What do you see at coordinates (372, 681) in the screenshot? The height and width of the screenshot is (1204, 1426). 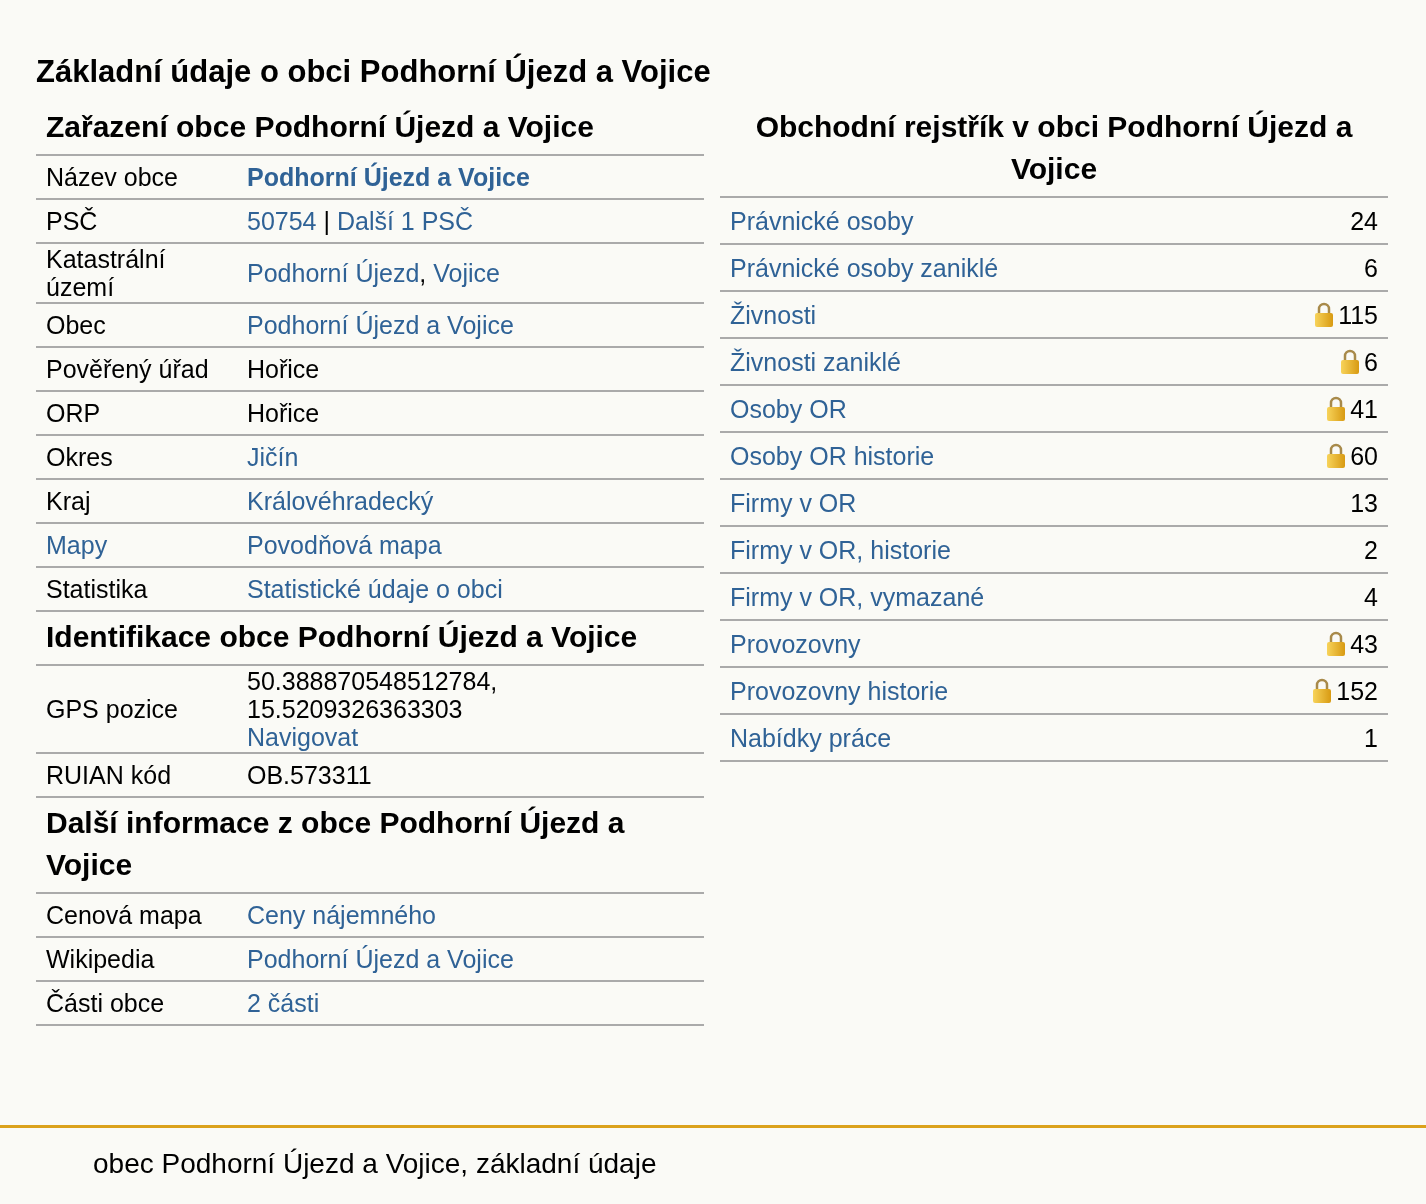 I see `value-text: 50.388870548512784,` at bounding box center [372, 681].